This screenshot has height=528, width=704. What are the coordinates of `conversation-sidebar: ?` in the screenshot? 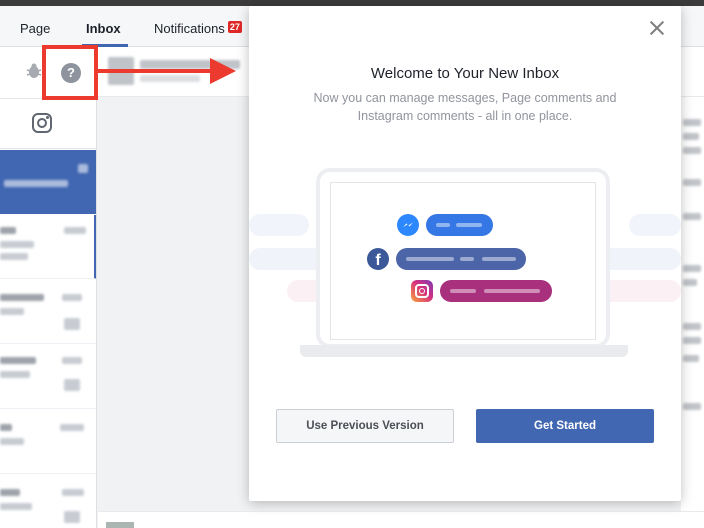 It's located at (48, 287).